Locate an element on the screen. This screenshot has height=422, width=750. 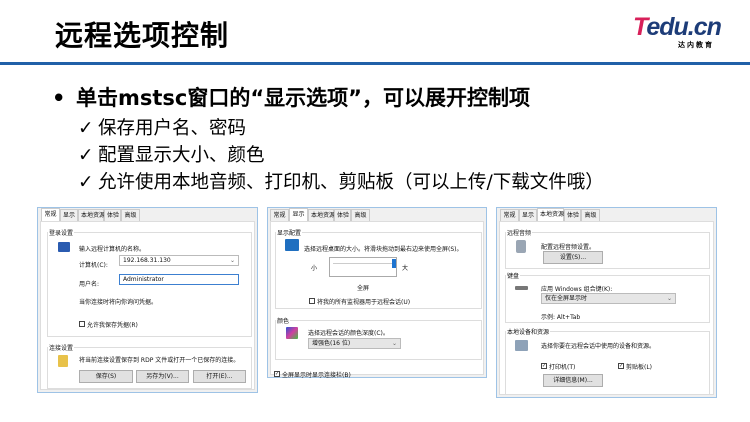
size-slider is located at coordinates (363, 267).